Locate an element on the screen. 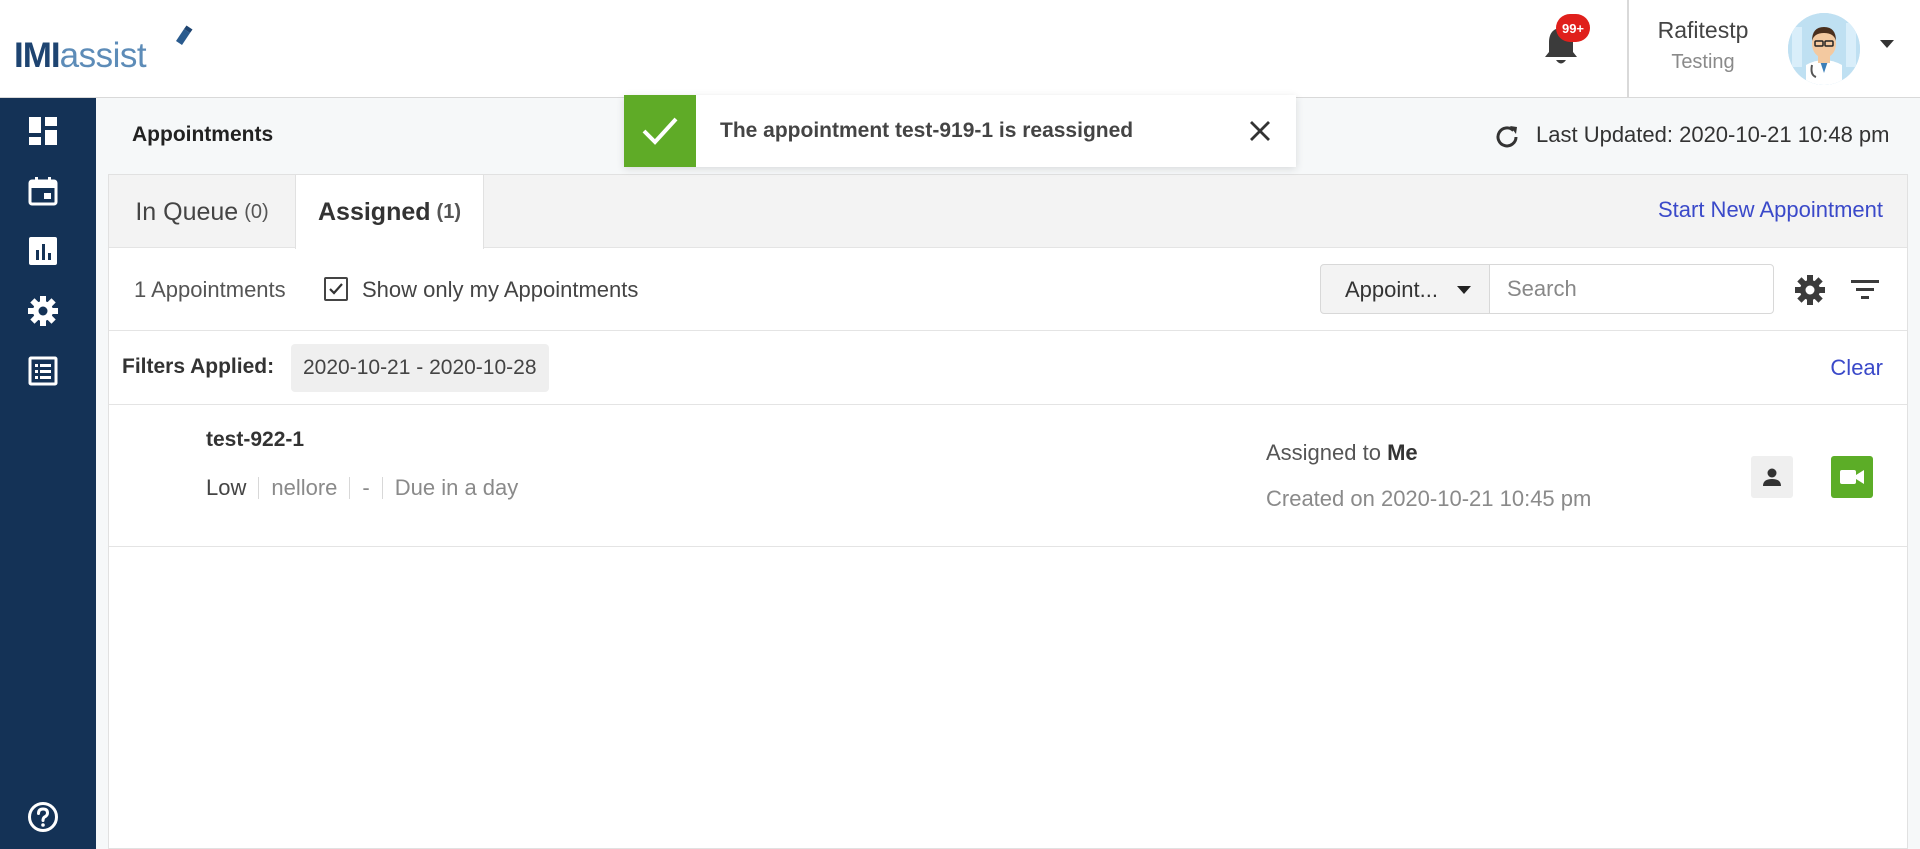 This screenshot has height=849, width=1920. last-updated-text: Last Updated: 2020-10-21 10:48 pm is located at coordinates (1713, 134).